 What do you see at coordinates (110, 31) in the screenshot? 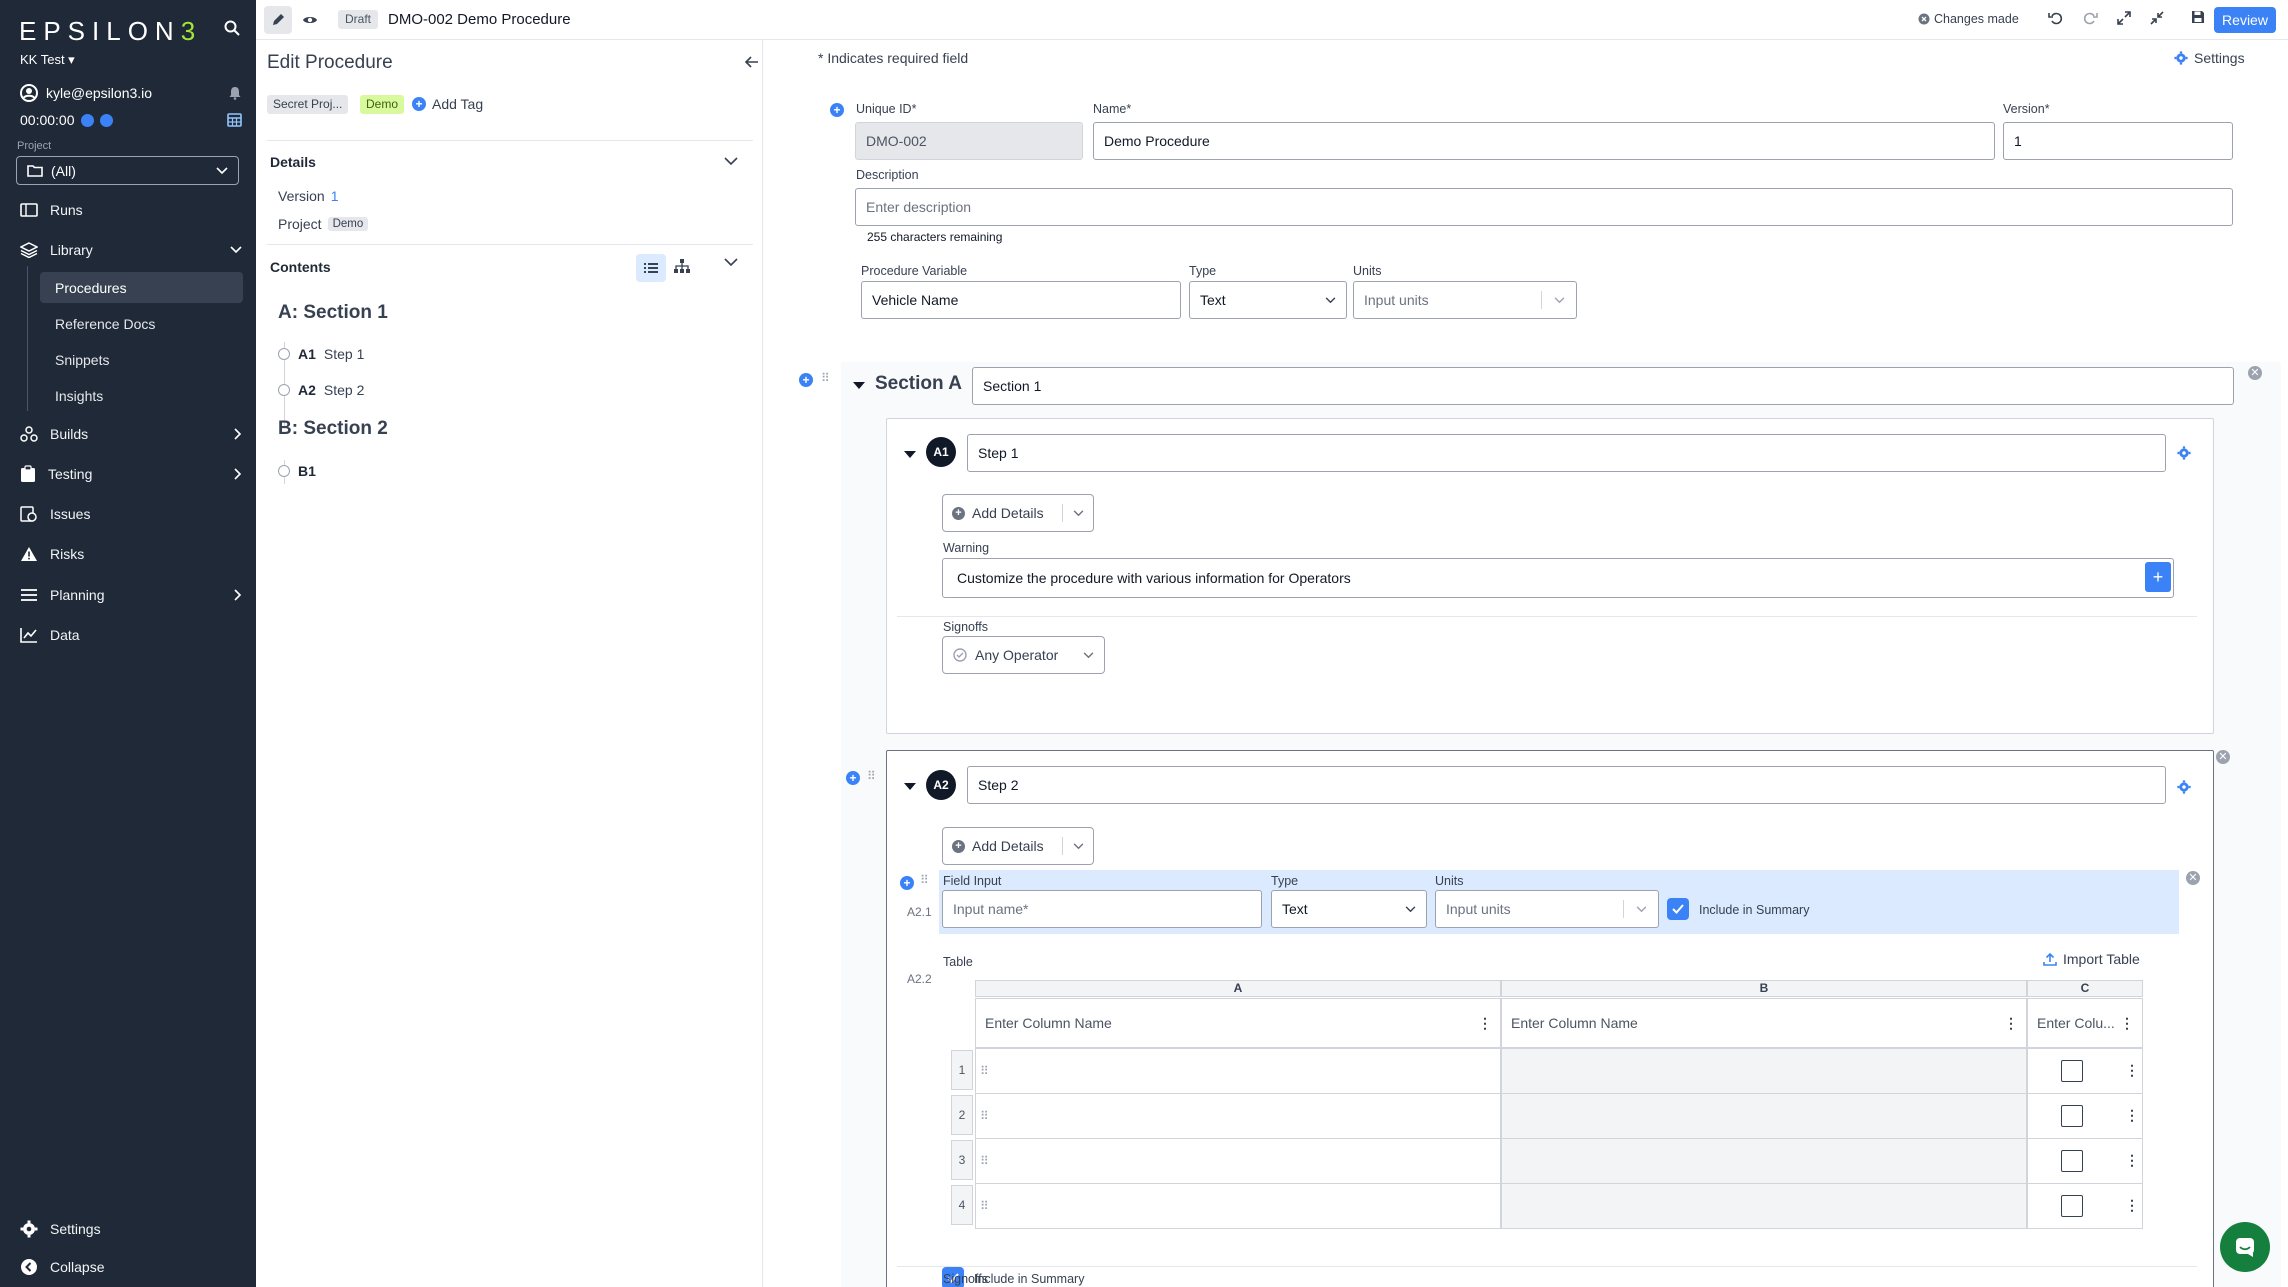
I see `app-logo: EPSILON3` at bounding box center [110, 31].